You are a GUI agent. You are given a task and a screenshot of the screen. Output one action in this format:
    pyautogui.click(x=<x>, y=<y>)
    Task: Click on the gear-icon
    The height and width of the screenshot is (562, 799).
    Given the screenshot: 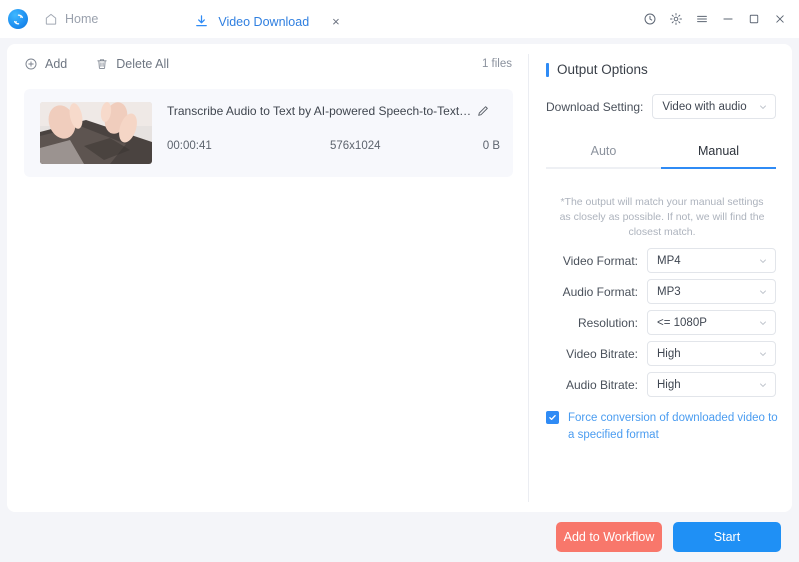 What is the action you would take?
    pyautogui.click(x=676, y=19)
    